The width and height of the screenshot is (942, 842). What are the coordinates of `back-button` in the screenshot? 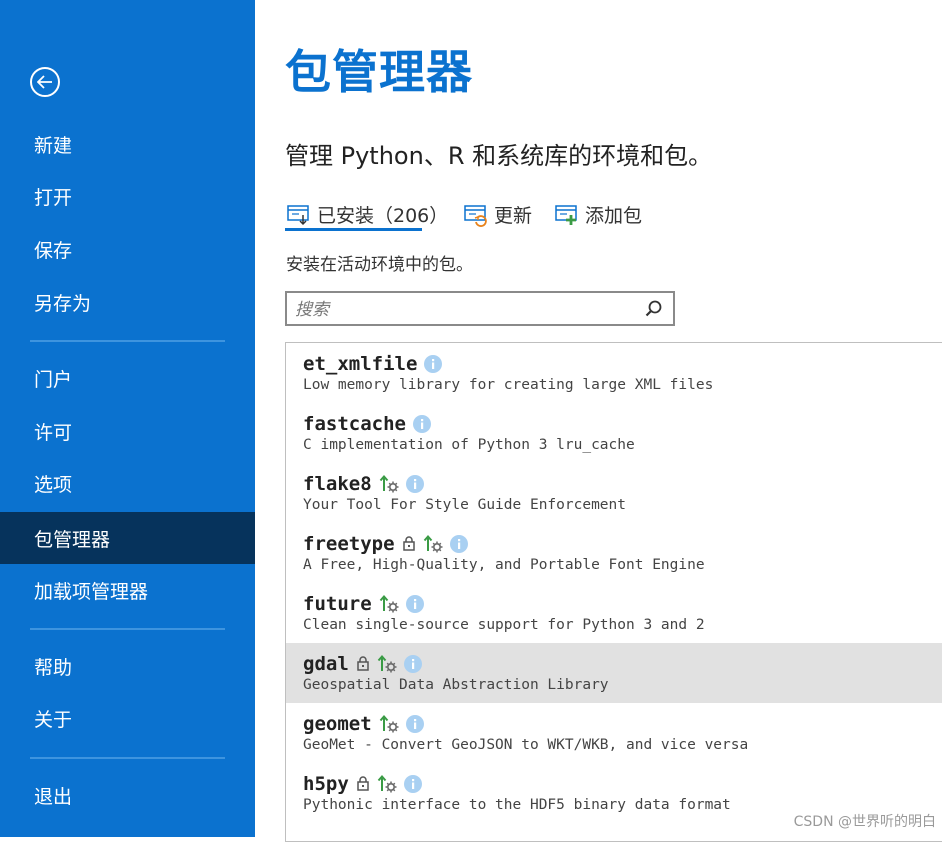 It's located at (45, 82).